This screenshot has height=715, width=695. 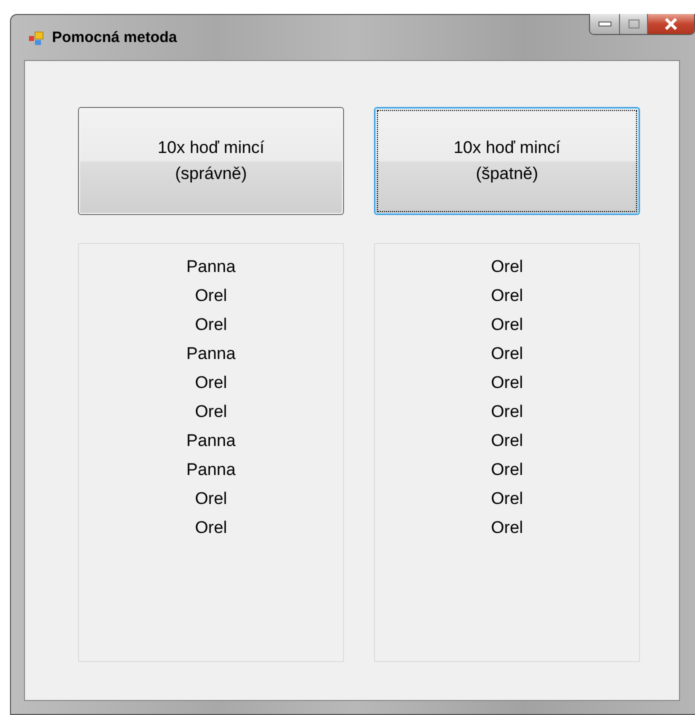 I want to click on close-icon, so click(x=671, y=24).